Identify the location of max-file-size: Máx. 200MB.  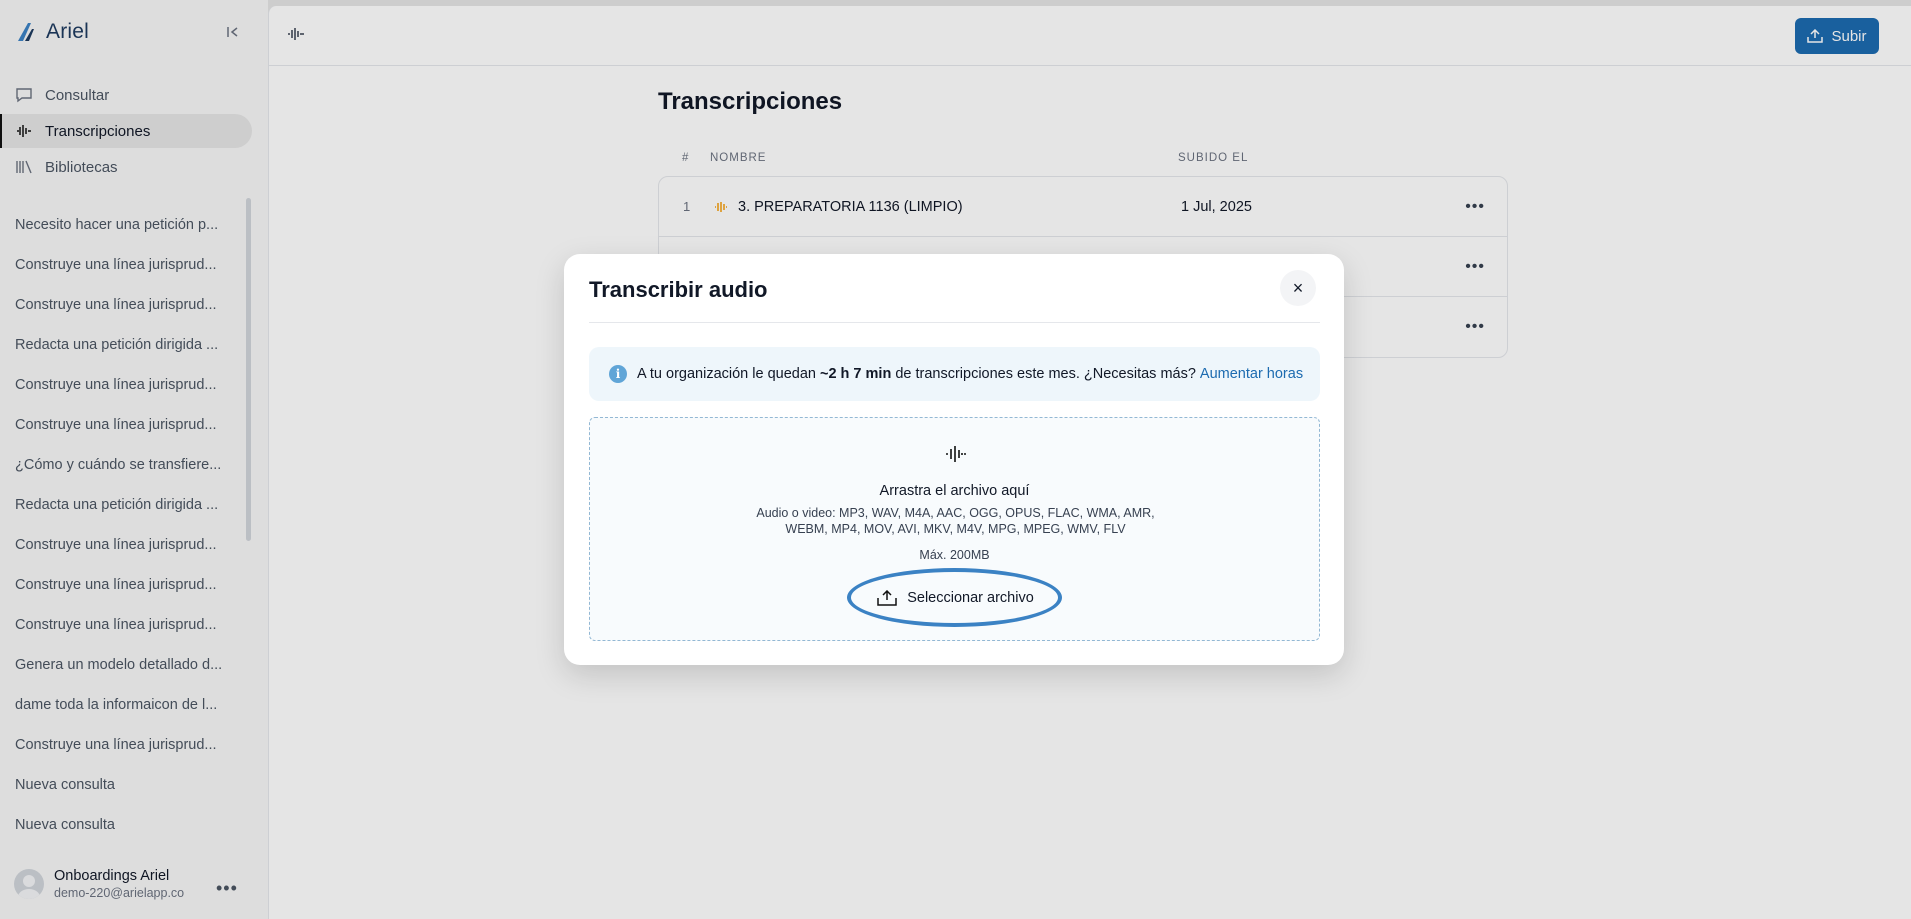
(954, 555).